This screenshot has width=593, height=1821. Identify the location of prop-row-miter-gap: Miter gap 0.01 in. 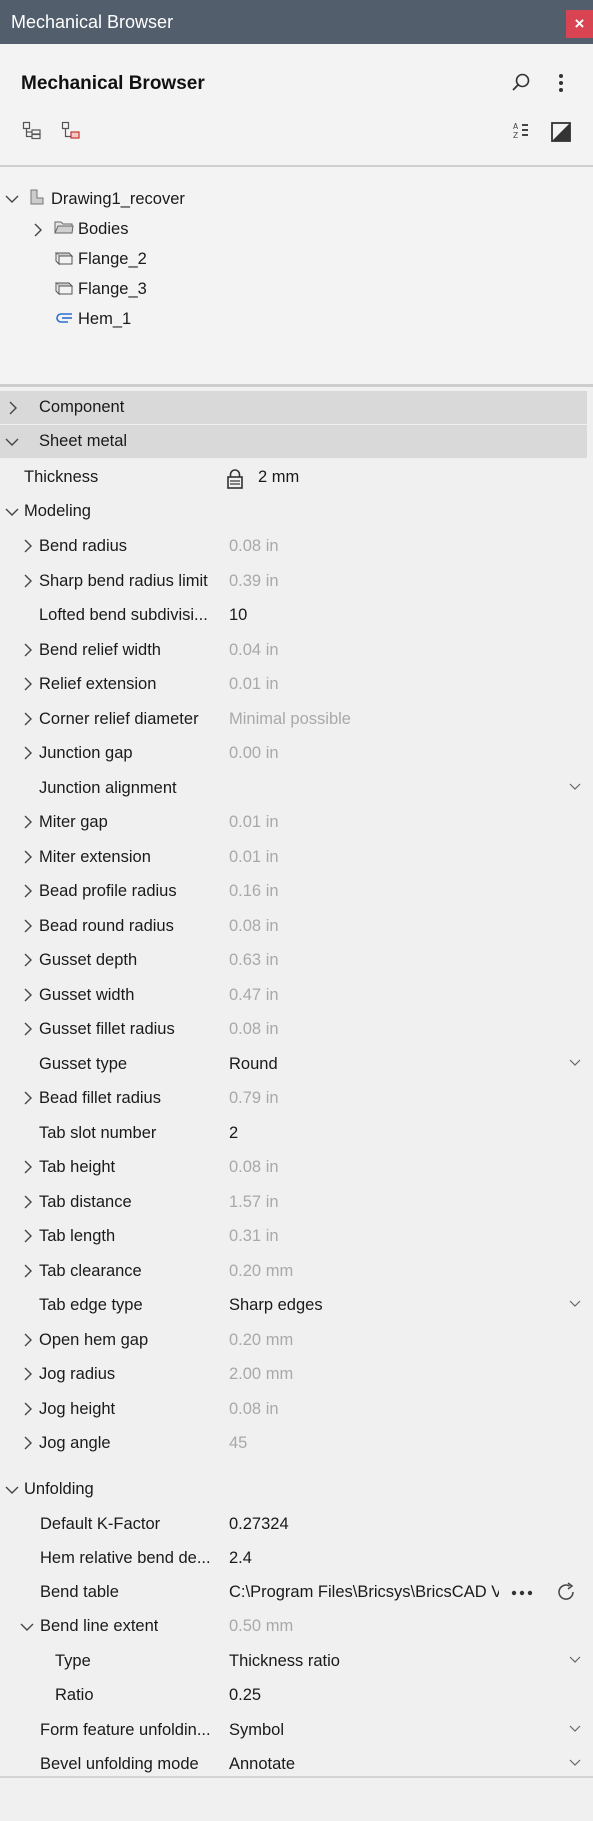
(296, 822).